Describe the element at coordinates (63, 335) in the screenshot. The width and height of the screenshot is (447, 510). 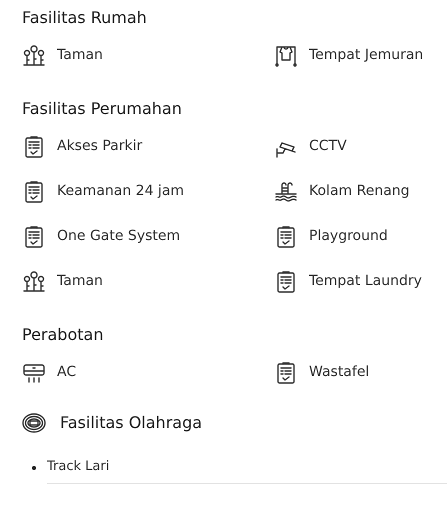
I see `section-heading: Perabotan` at that location.